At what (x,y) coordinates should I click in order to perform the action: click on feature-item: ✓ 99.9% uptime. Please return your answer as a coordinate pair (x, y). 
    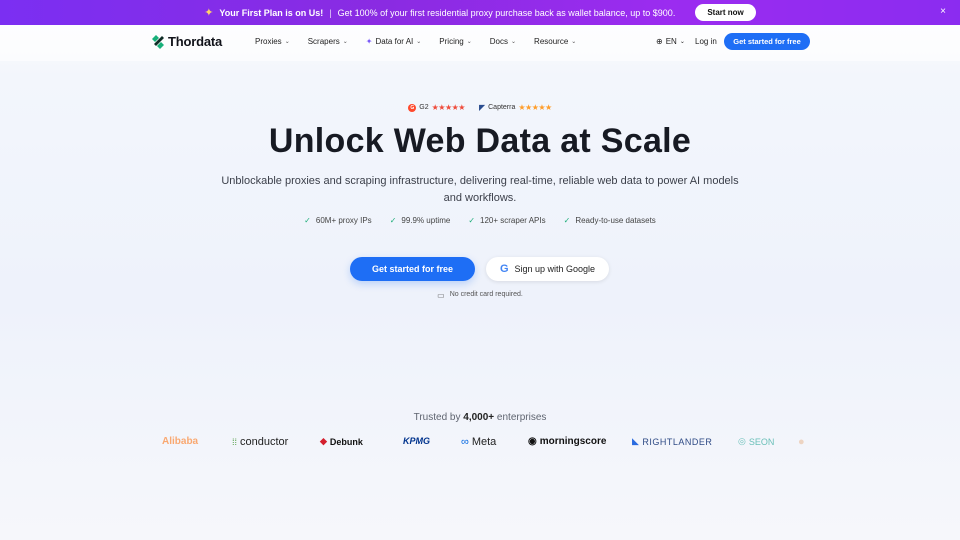
    Looking at the image, I should click on (420, 220).